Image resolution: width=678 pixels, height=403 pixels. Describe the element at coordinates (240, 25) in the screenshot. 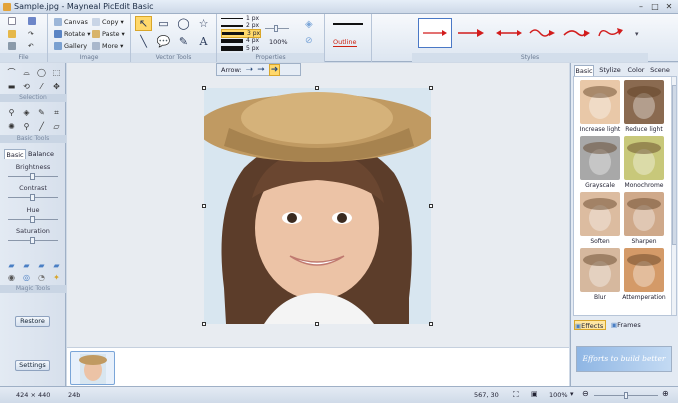

I see `stroke-2px: 2 px` at that location.